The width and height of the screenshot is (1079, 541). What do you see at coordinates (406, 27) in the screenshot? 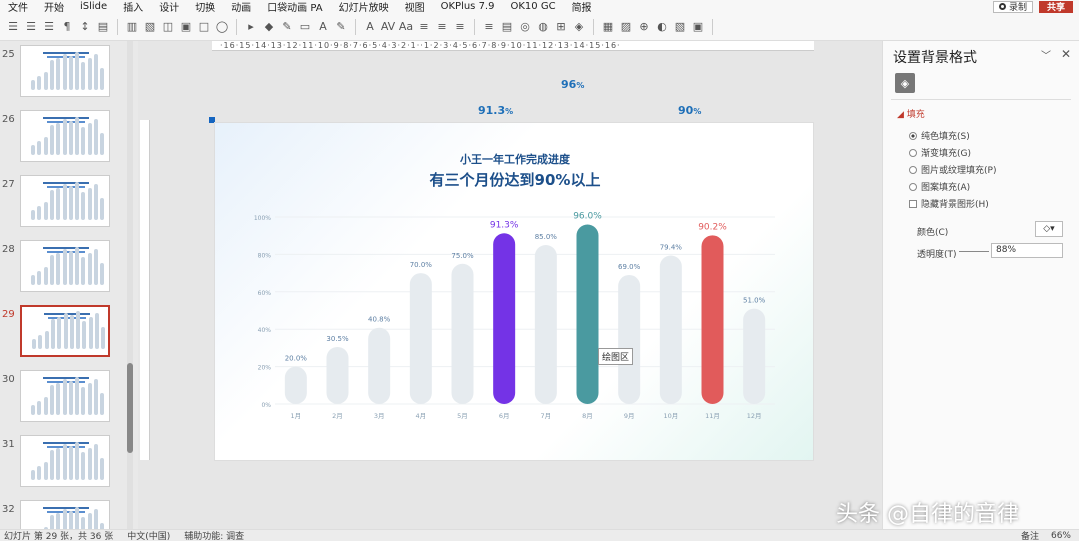
I see `toolbar-icon: Aa` at bounding box center [406, 27].